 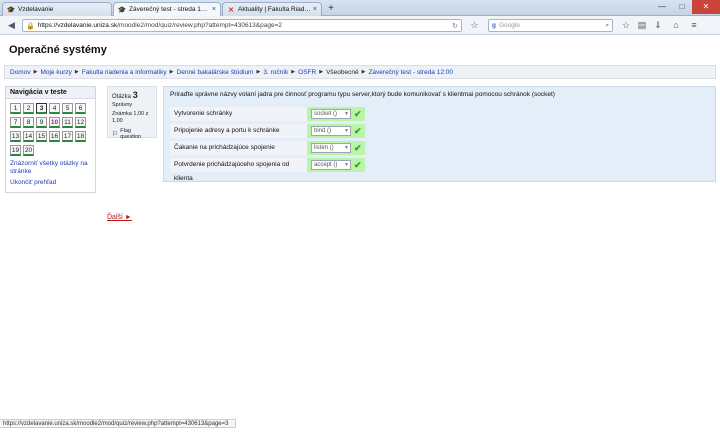 I want to click on bookmarks-icon: ▤, so click(x=642, y=25).